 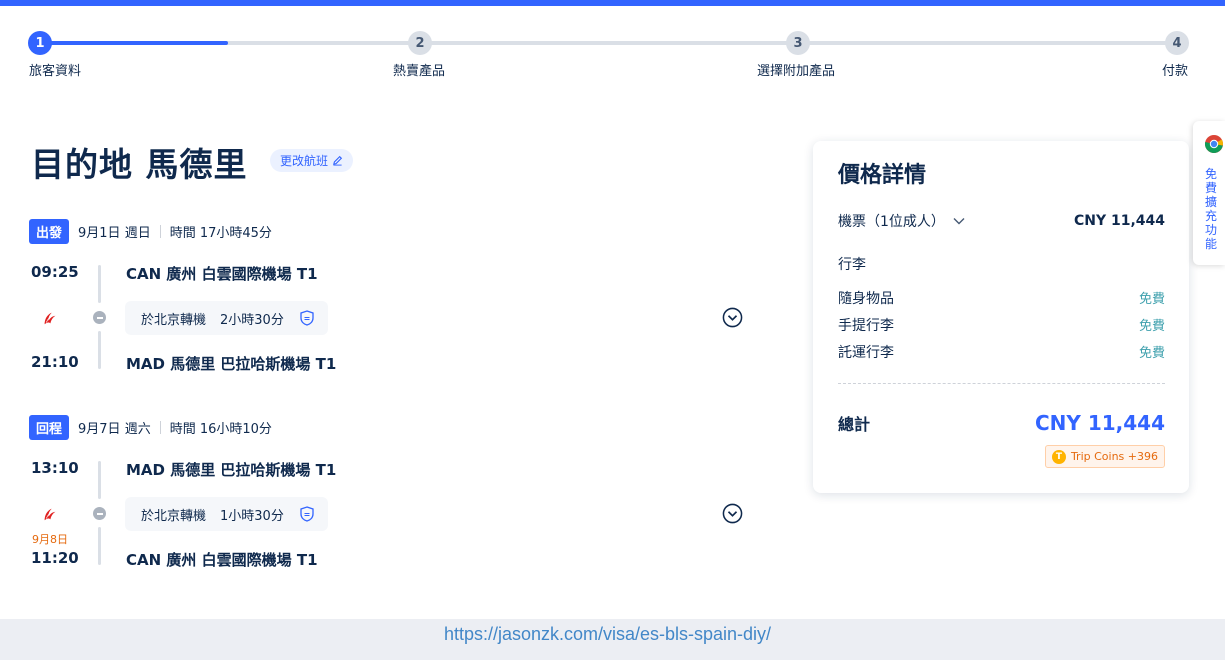 I want to click on baggage-label: 託運行李, so click(x=866, y=353).